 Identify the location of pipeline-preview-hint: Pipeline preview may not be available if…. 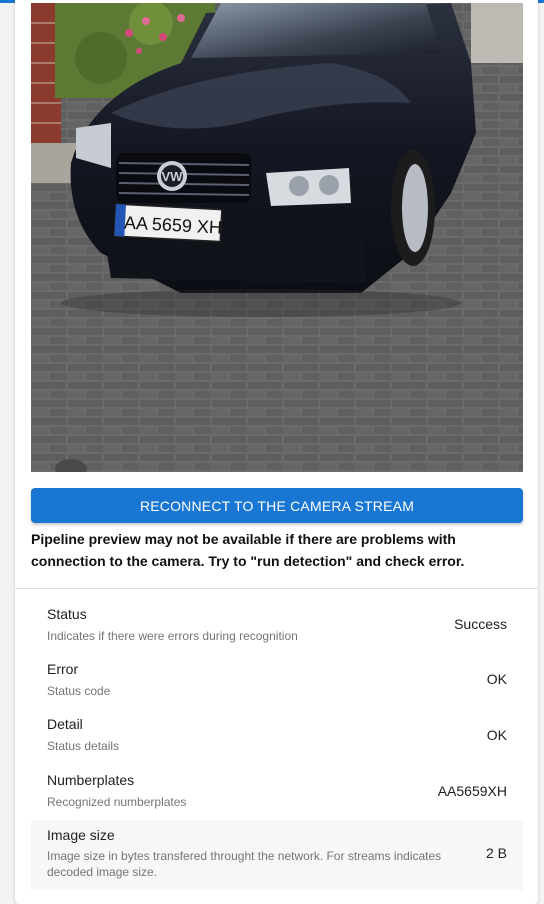
(248, 550).